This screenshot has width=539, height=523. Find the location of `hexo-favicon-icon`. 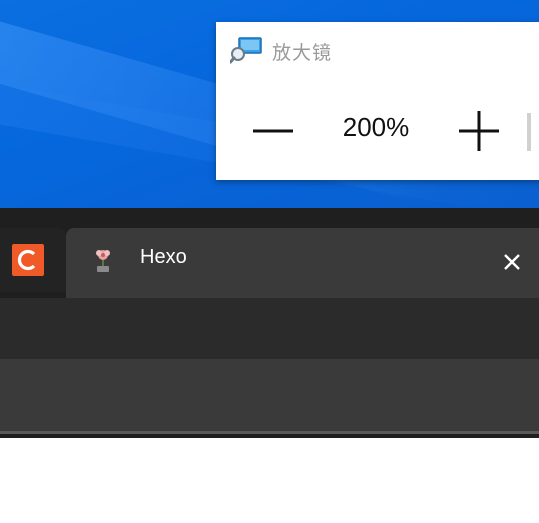

hexo-favicon-icon is located at coordinates (103, 260).